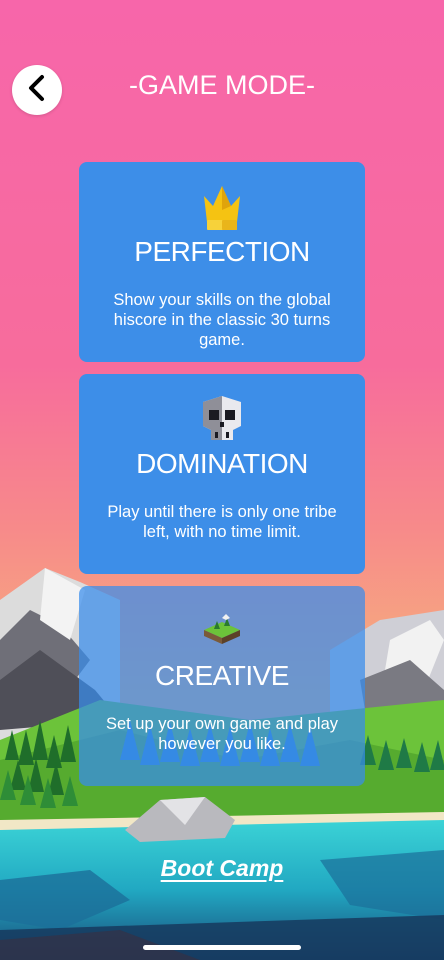  I want to click on boot-camp-link: Boot Camp, so click(222, 868).